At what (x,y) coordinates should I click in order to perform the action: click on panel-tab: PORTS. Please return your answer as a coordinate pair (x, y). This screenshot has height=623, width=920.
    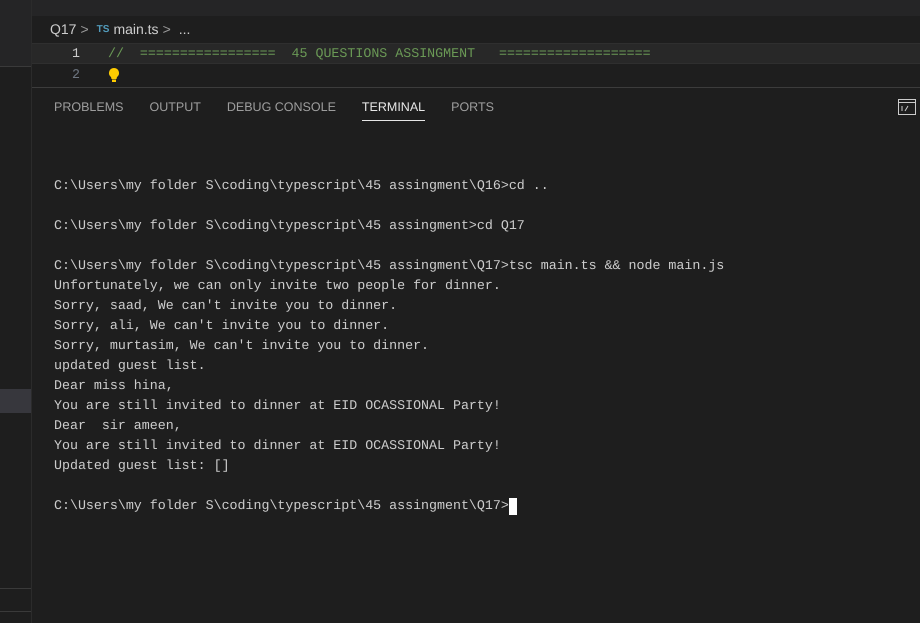
    Looking at the image, I should click on (472, 107).